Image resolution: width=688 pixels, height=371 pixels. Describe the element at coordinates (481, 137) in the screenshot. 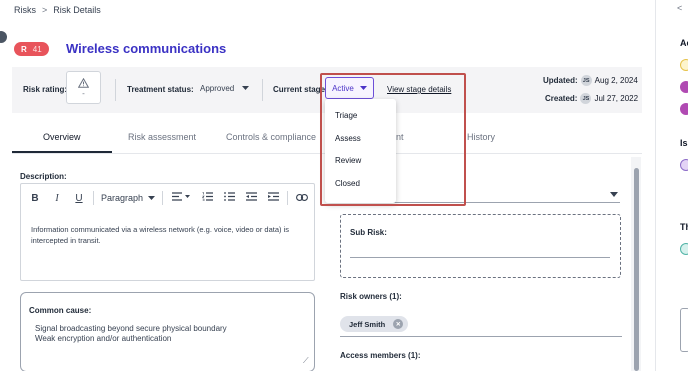

I see `tab-history: History` at that location.